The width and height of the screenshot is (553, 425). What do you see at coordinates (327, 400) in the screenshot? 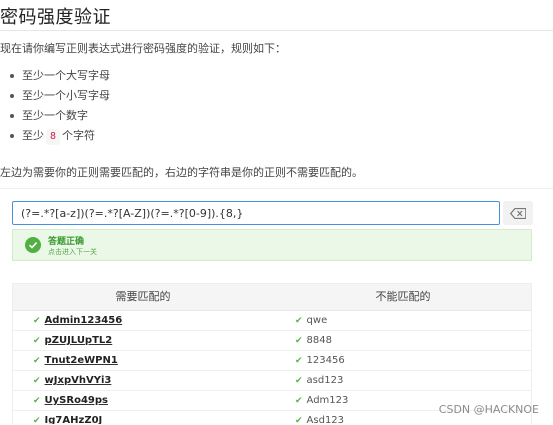
I see `nomatch-value: Adm123` at bounding box center [327, 400].